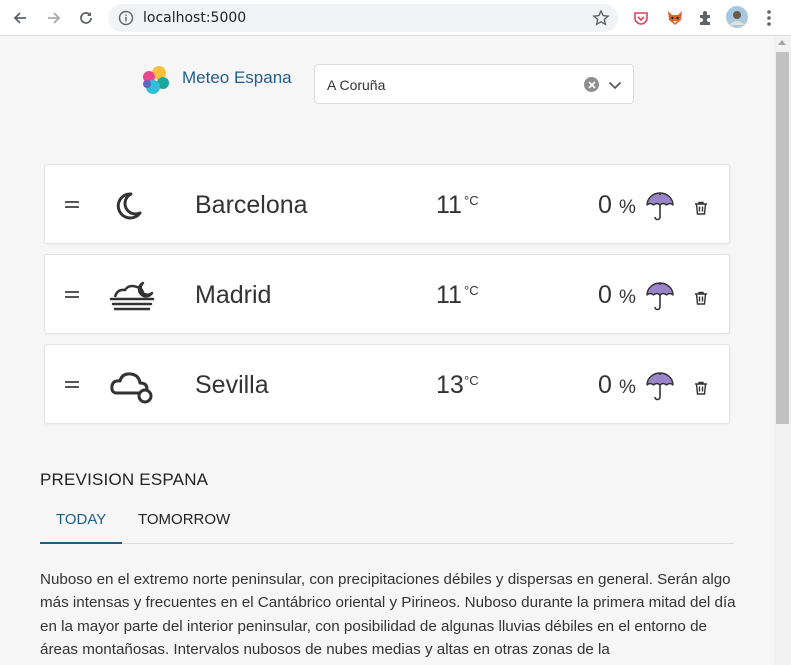  Describe the element at coordinates (387, 204) in the screenshot. I see `city-card-barcelona: Barcelona 11 °C 0 %` at that location.